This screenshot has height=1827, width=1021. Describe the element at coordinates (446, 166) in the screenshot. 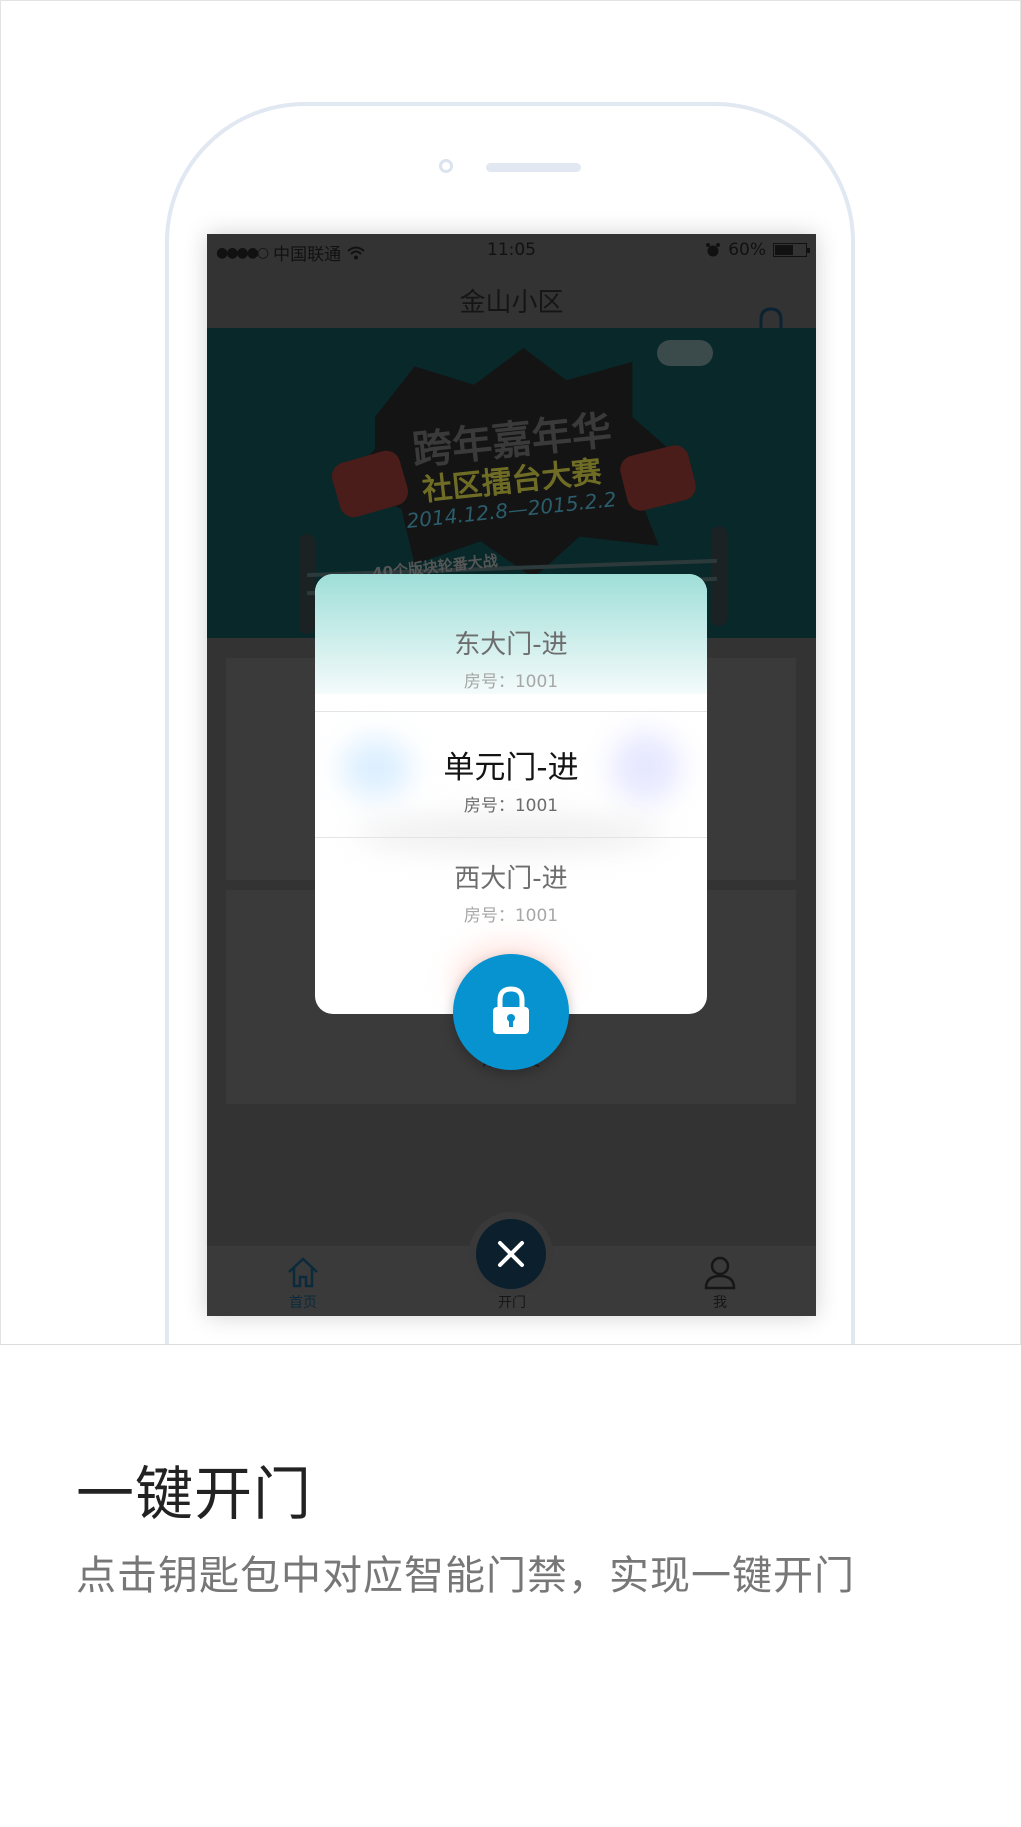

I see `phone-camera` at that location.